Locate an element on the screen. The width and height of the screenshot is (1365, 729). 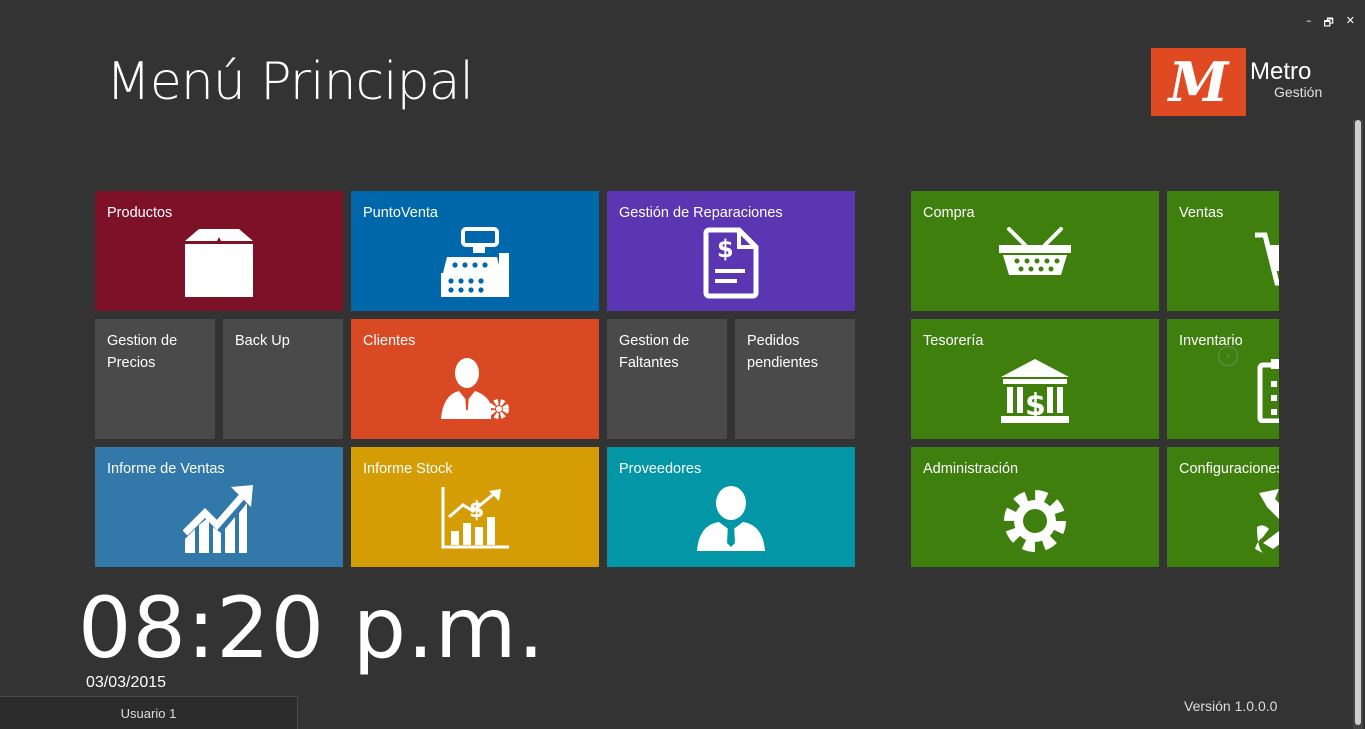
tile-label: Compra is located at coordinates (949, 213).